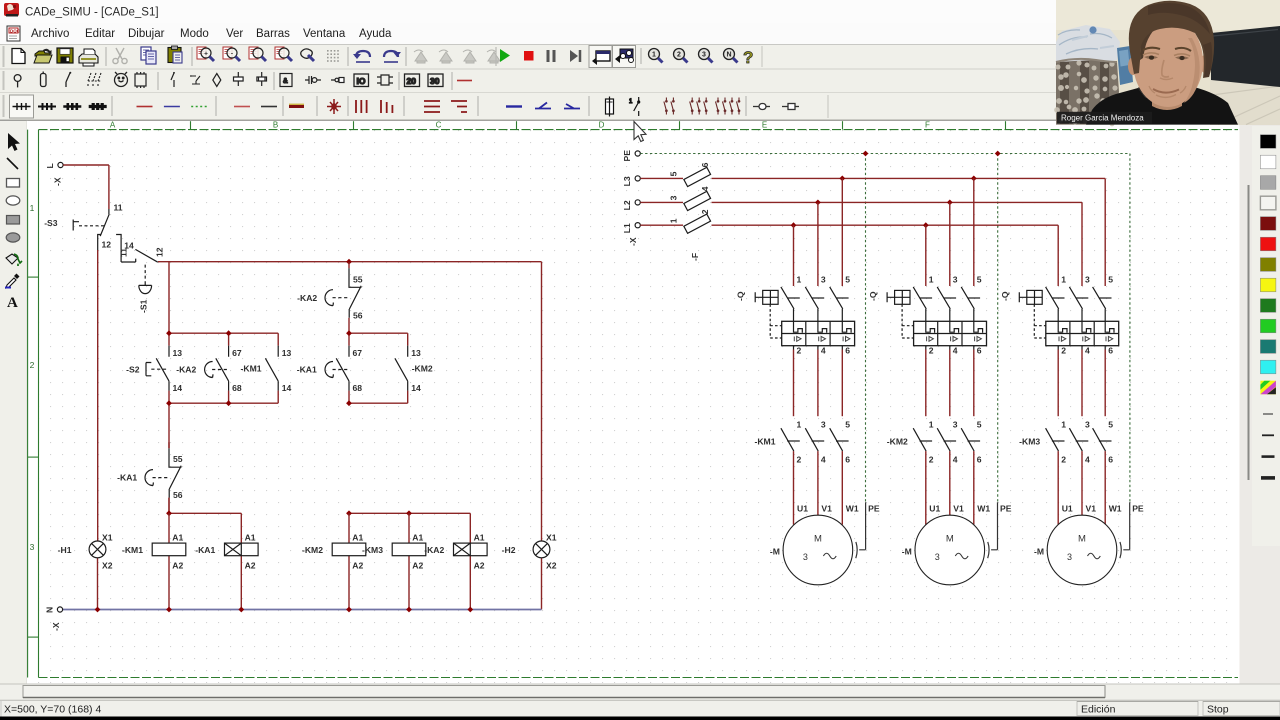 The width and height of the screenshot is (1280, 720). What do you see at coordinates (107, 537) in the screenshot?
I see `svg-text: X1` at bounding box center [107, 537].